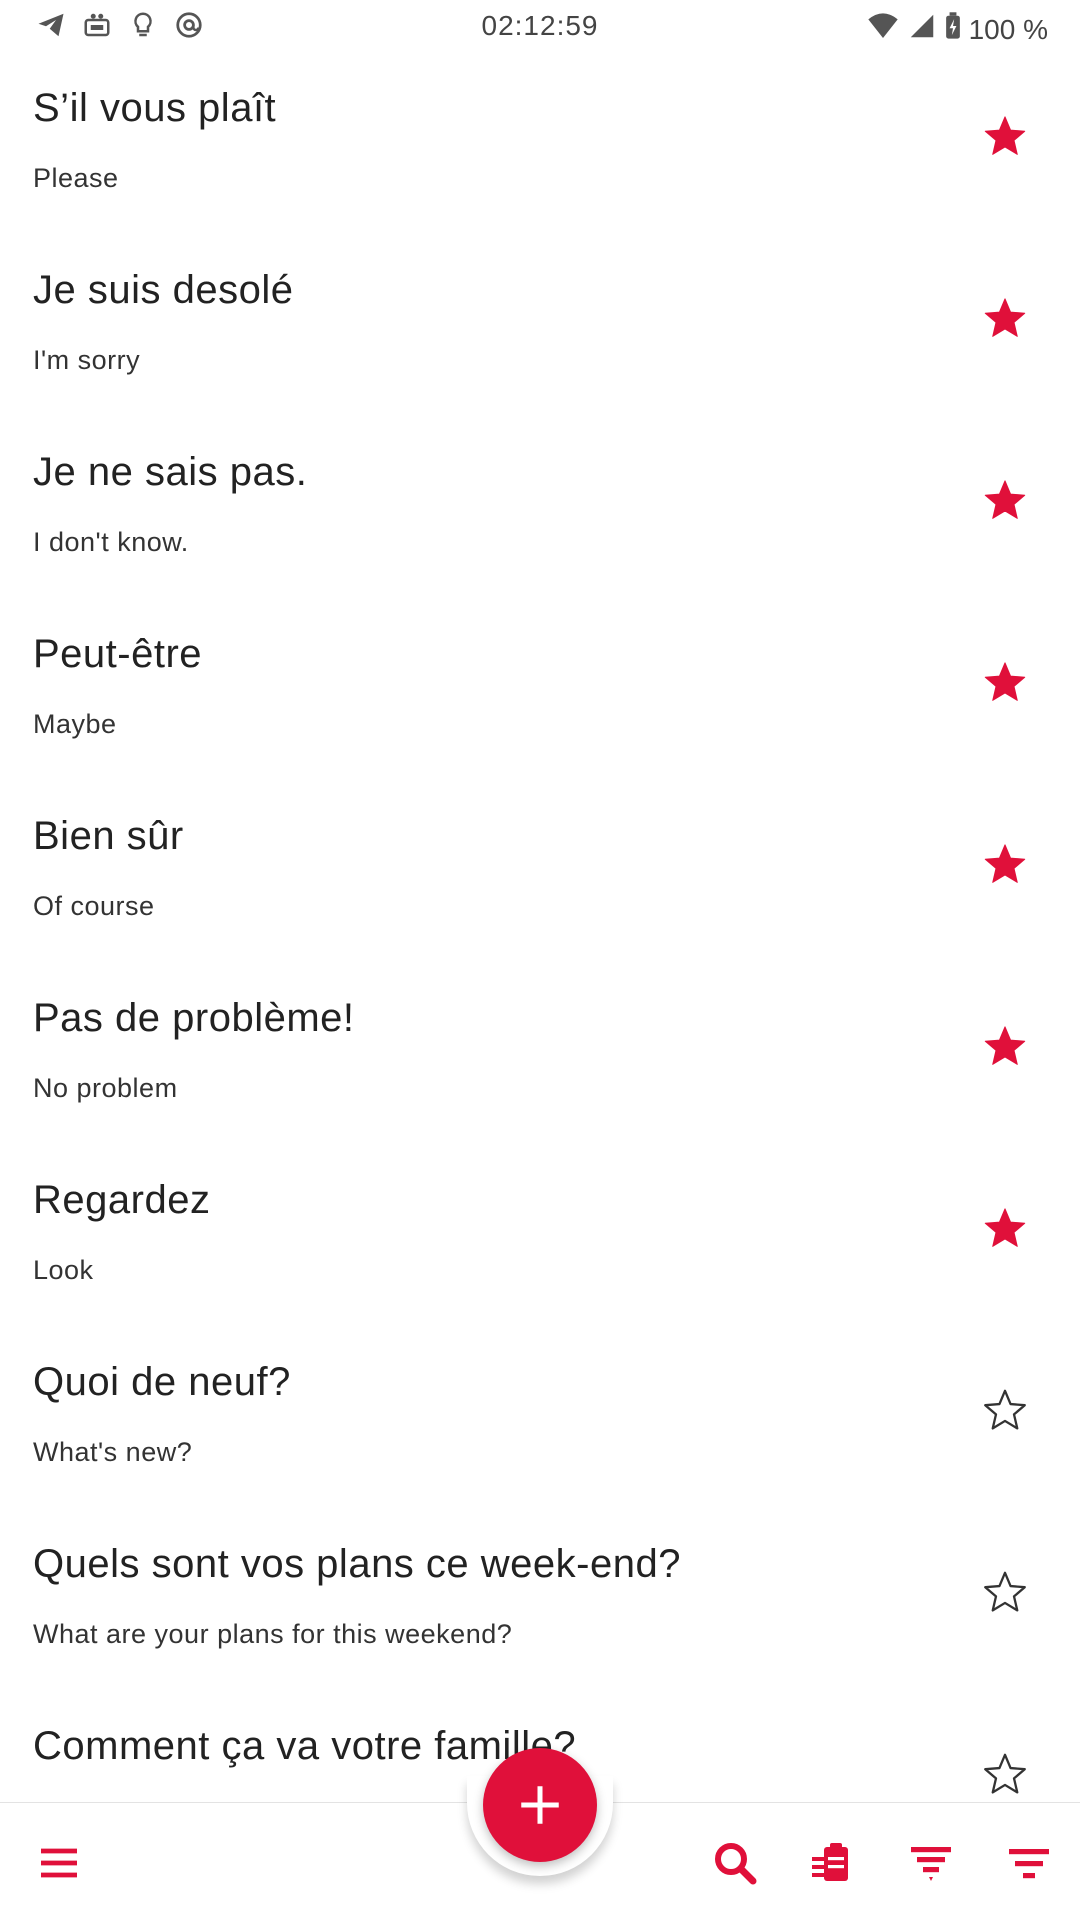 Image resolution: width=1080 pixels, height=1921 pixels. Describe the element at coordinates (922, 29) in the screenshot. I see `signal-icon` at that location.